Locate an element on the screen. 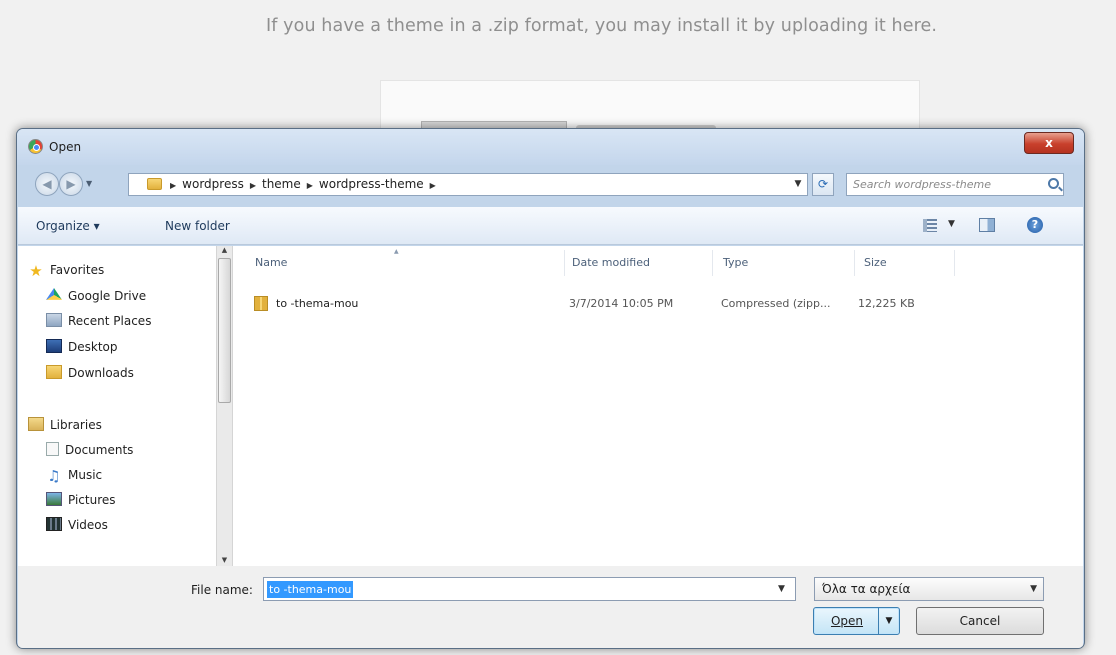  column-header-name: Name is located at coordinates (271, 262).